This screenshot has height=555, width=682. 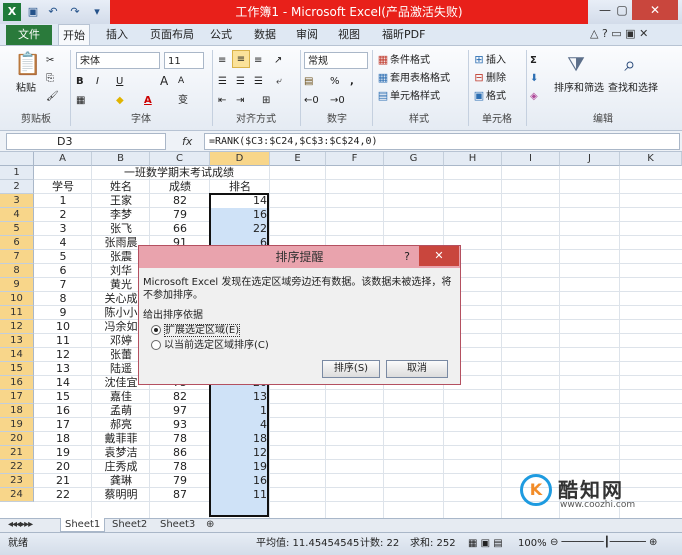 I want to click on header-cell: 姓名, so click(x=121, y=187).